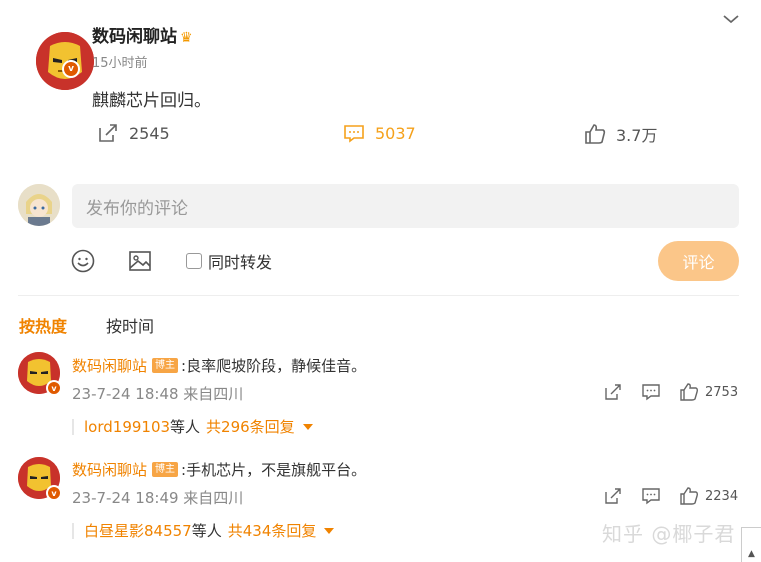 This screenshot has width=761, height=562. I want to click on comment-actions: 2753, so click(670, 392).